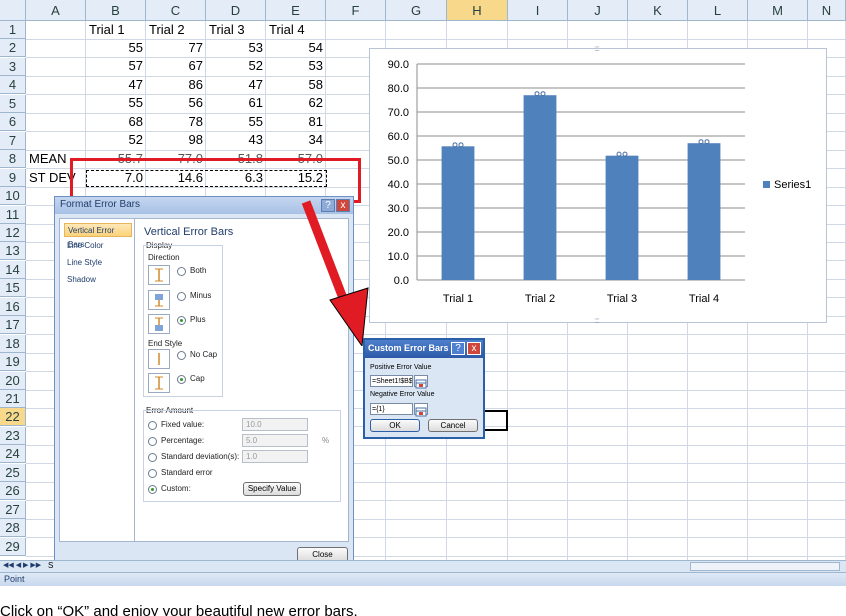  I want to click on data-cell: 54, so click(296, 48).